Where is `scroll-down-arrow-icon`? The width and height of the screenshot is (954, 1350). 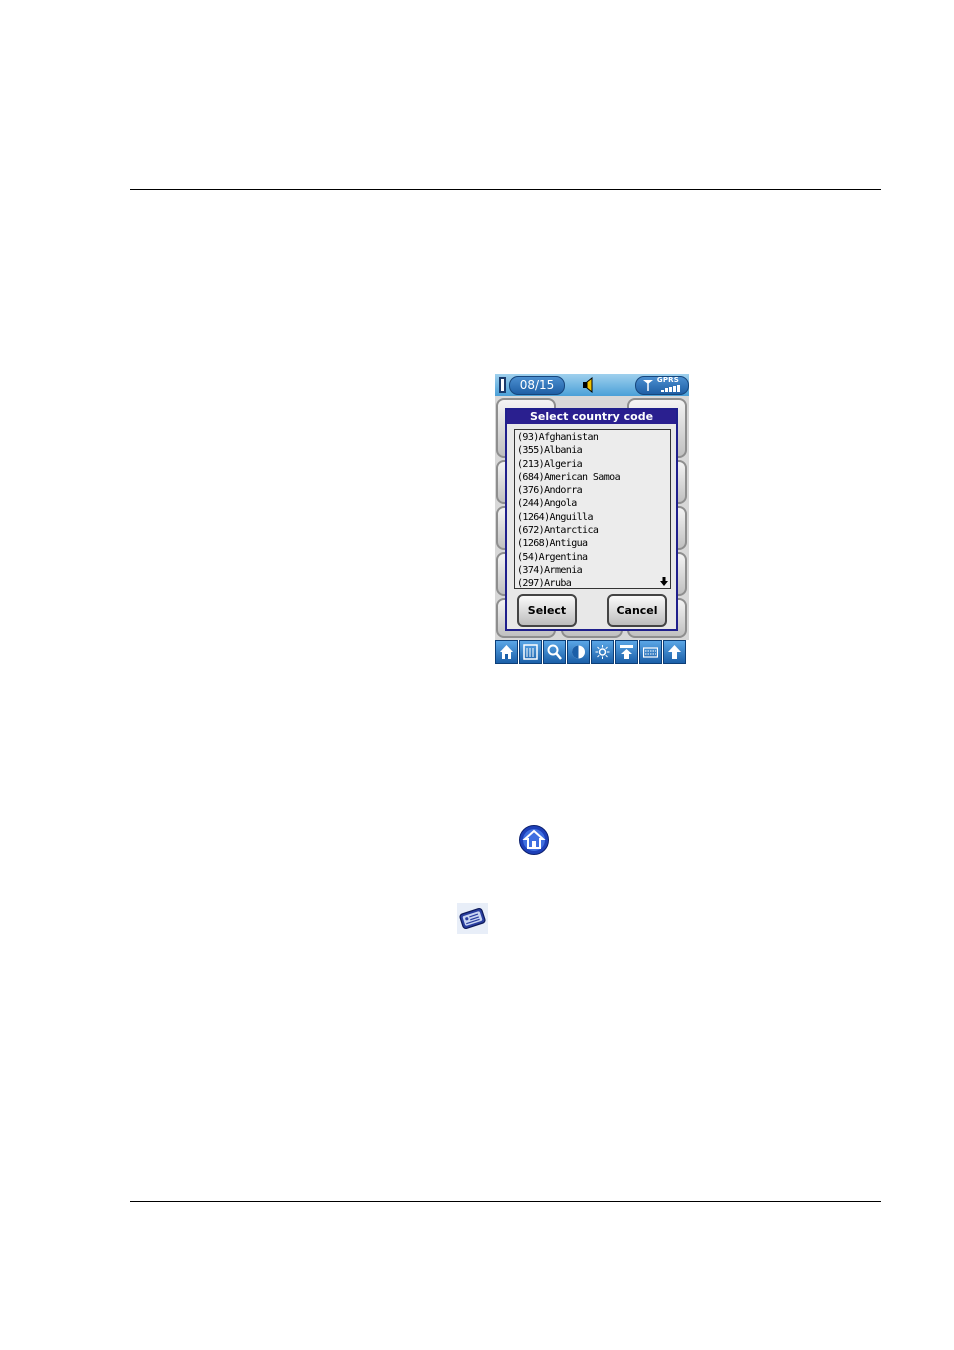
scroll-down-arrow-icon is located at coordinates (664, 581).